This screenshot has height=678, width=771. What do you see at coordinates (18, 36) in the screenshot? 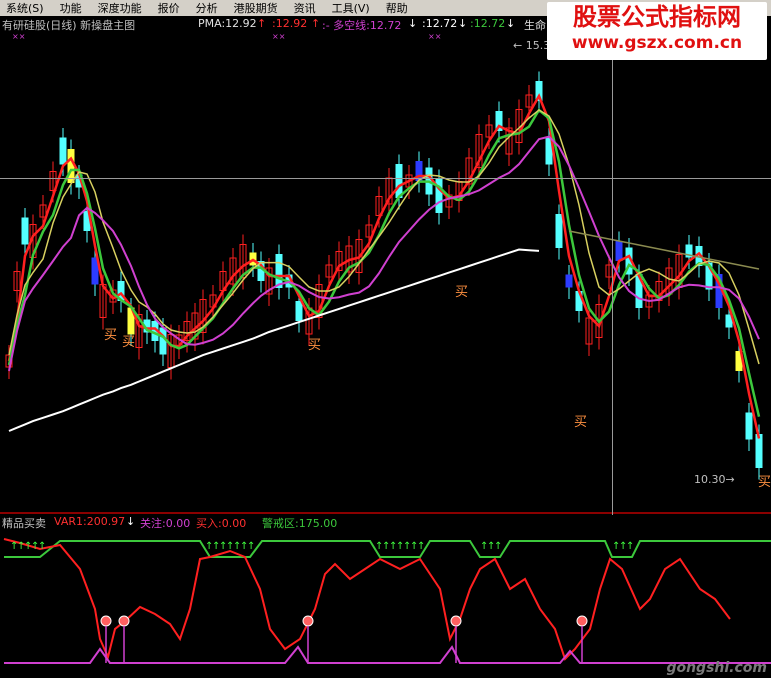
I see `cross-mark-0: ××` at bounding box center [18, 36].